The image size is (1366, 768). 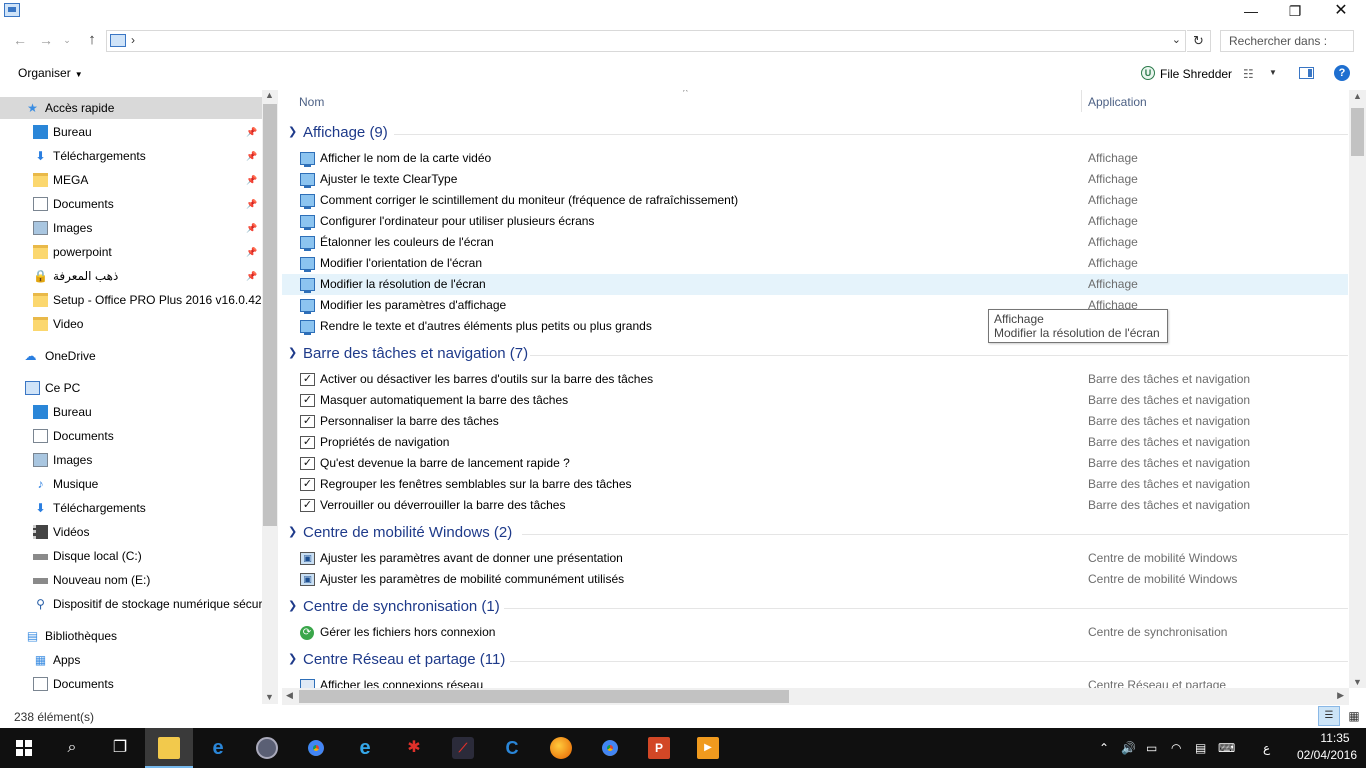 I want to click on view-dropdown-icon: ▼, so click(x=1273, y=72).